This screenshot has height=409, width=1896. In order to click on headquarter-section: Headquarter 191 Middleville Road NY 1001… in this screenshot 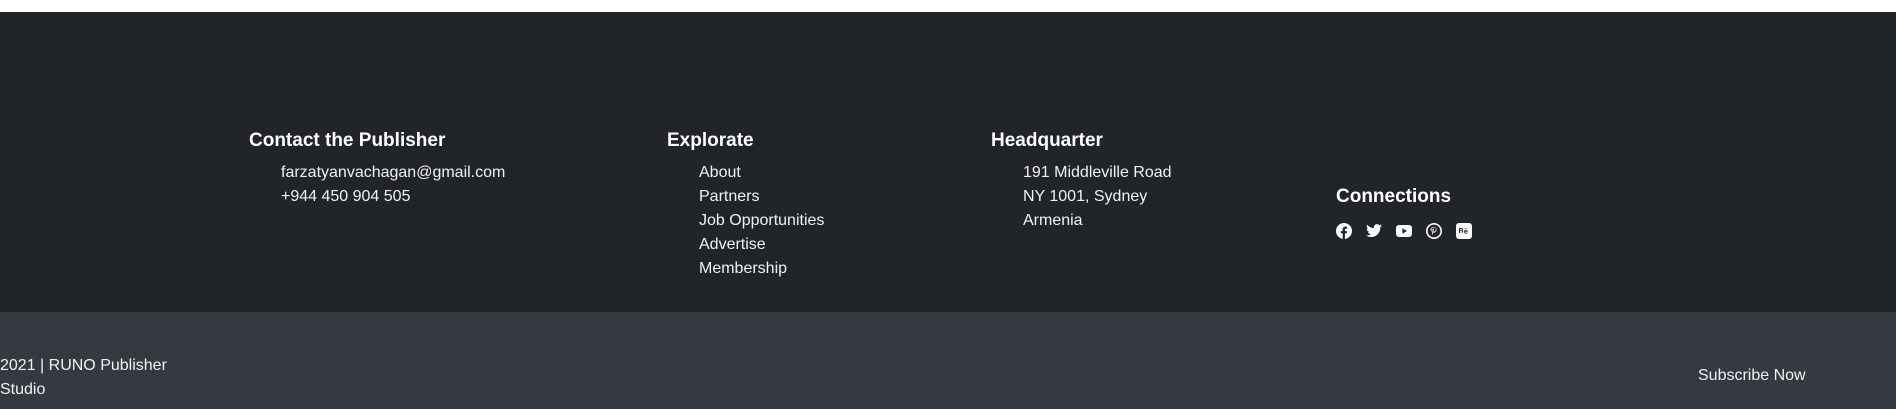, I will do `click(1081, 181)`.